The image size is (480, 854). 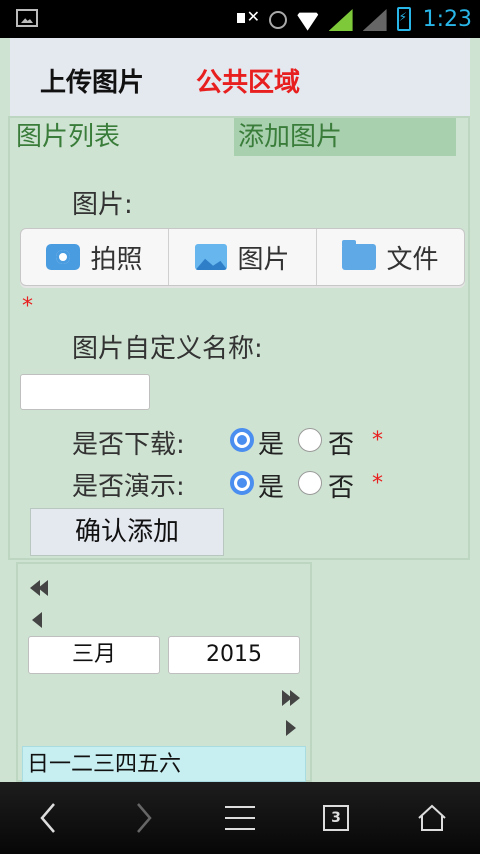 What do you see at coordinates (164, 764) in the screenshot?
I see `weekday-header: 日一二三四五六` at bounding box center [164, 764].